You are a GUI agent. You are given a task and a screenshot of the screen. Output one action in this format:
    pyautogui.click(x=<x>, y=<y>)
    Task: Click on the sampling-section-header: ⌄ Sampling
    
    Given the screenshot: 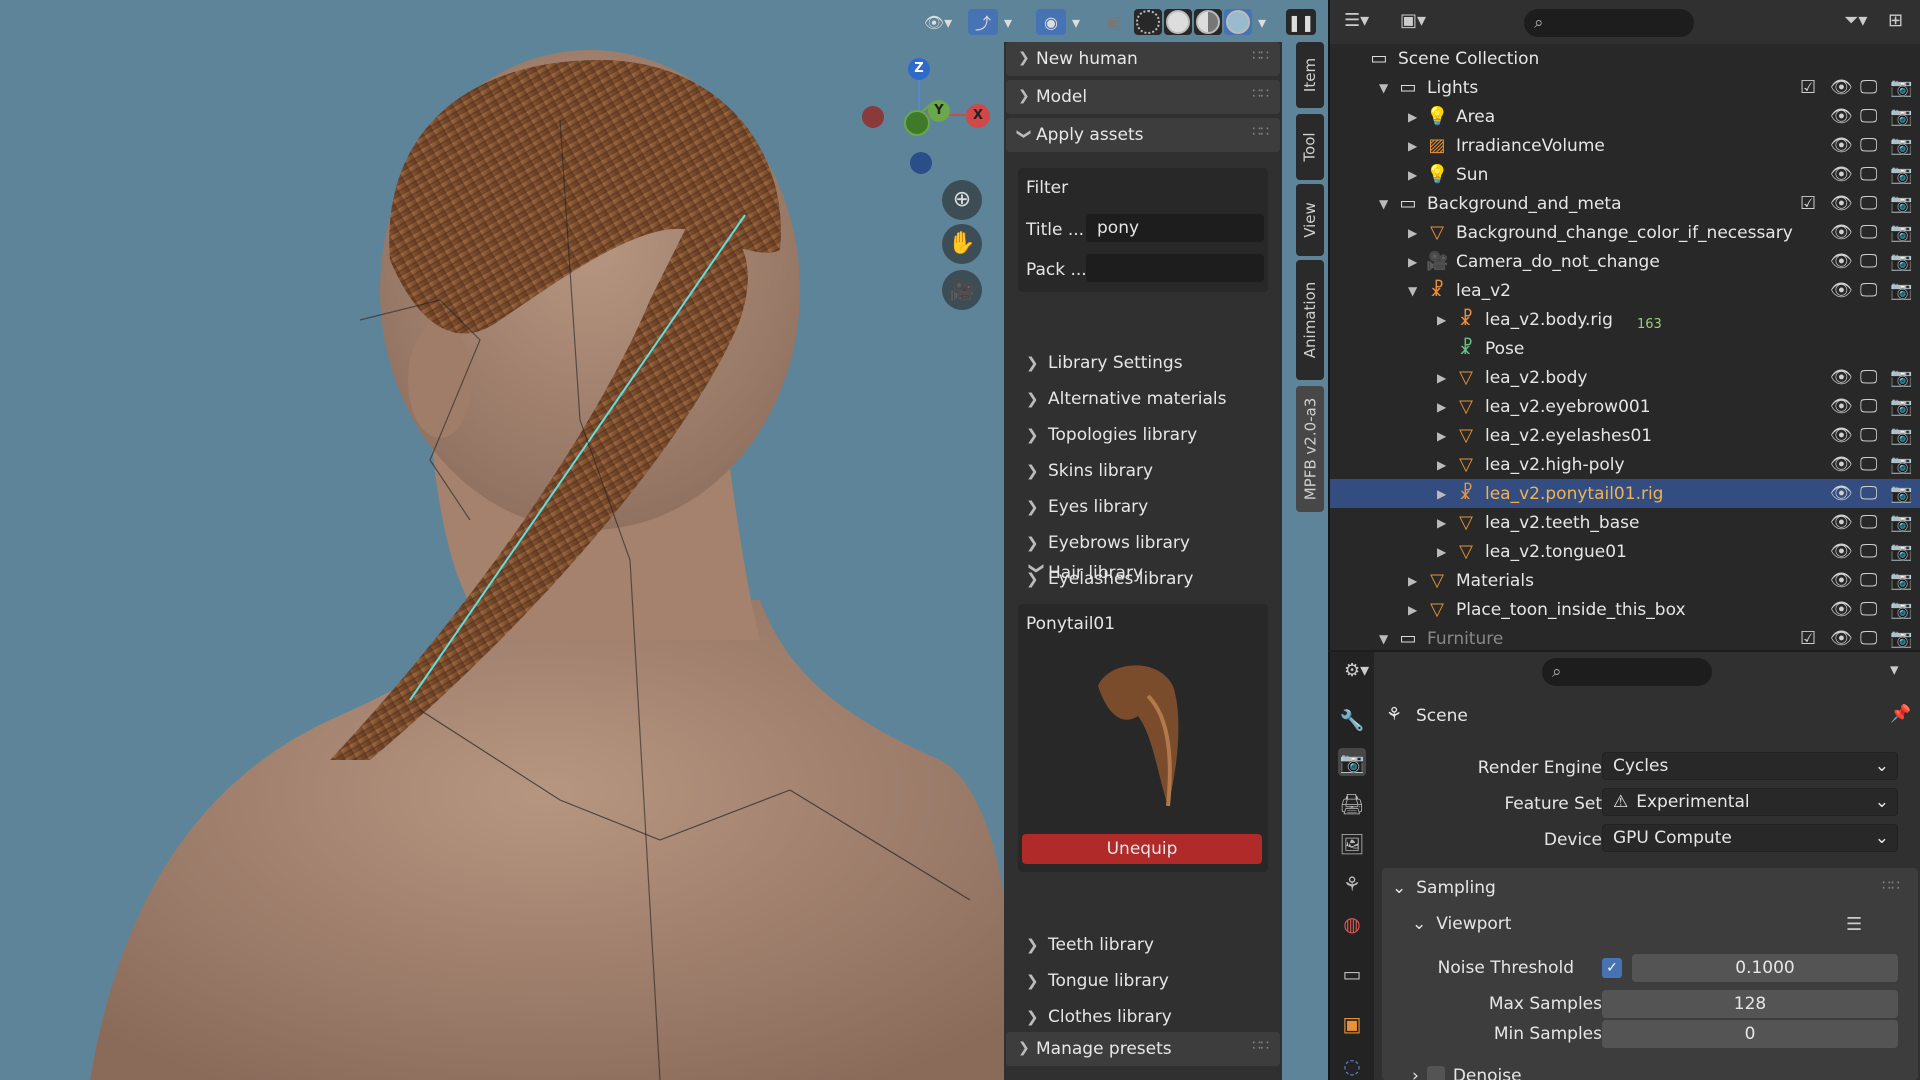 What is the action you would take?
    pyautogui.click(x=1444, y=888)
    